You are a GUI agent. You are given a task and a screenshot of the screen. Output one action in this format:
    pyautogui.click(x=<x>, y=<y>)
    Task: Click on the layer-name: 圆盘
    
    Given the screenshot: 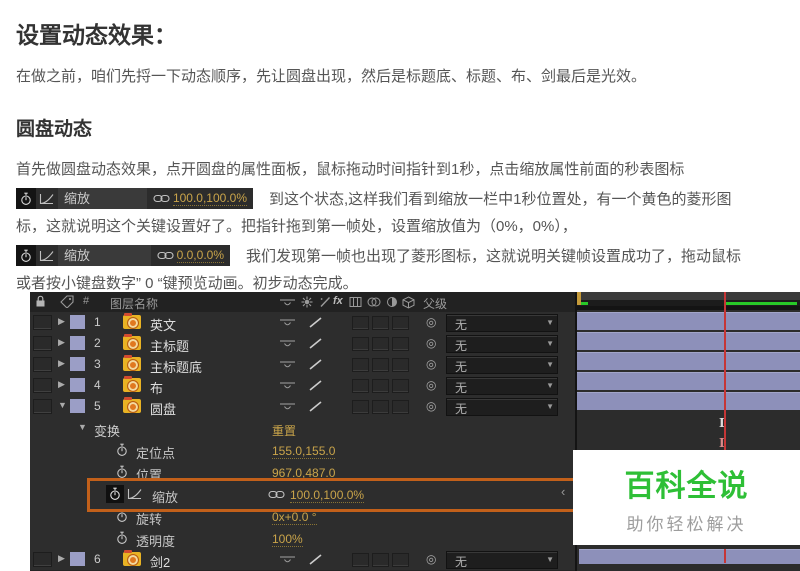 What is the action you would take?
    pyautogui.click(x=163, y=408)
    